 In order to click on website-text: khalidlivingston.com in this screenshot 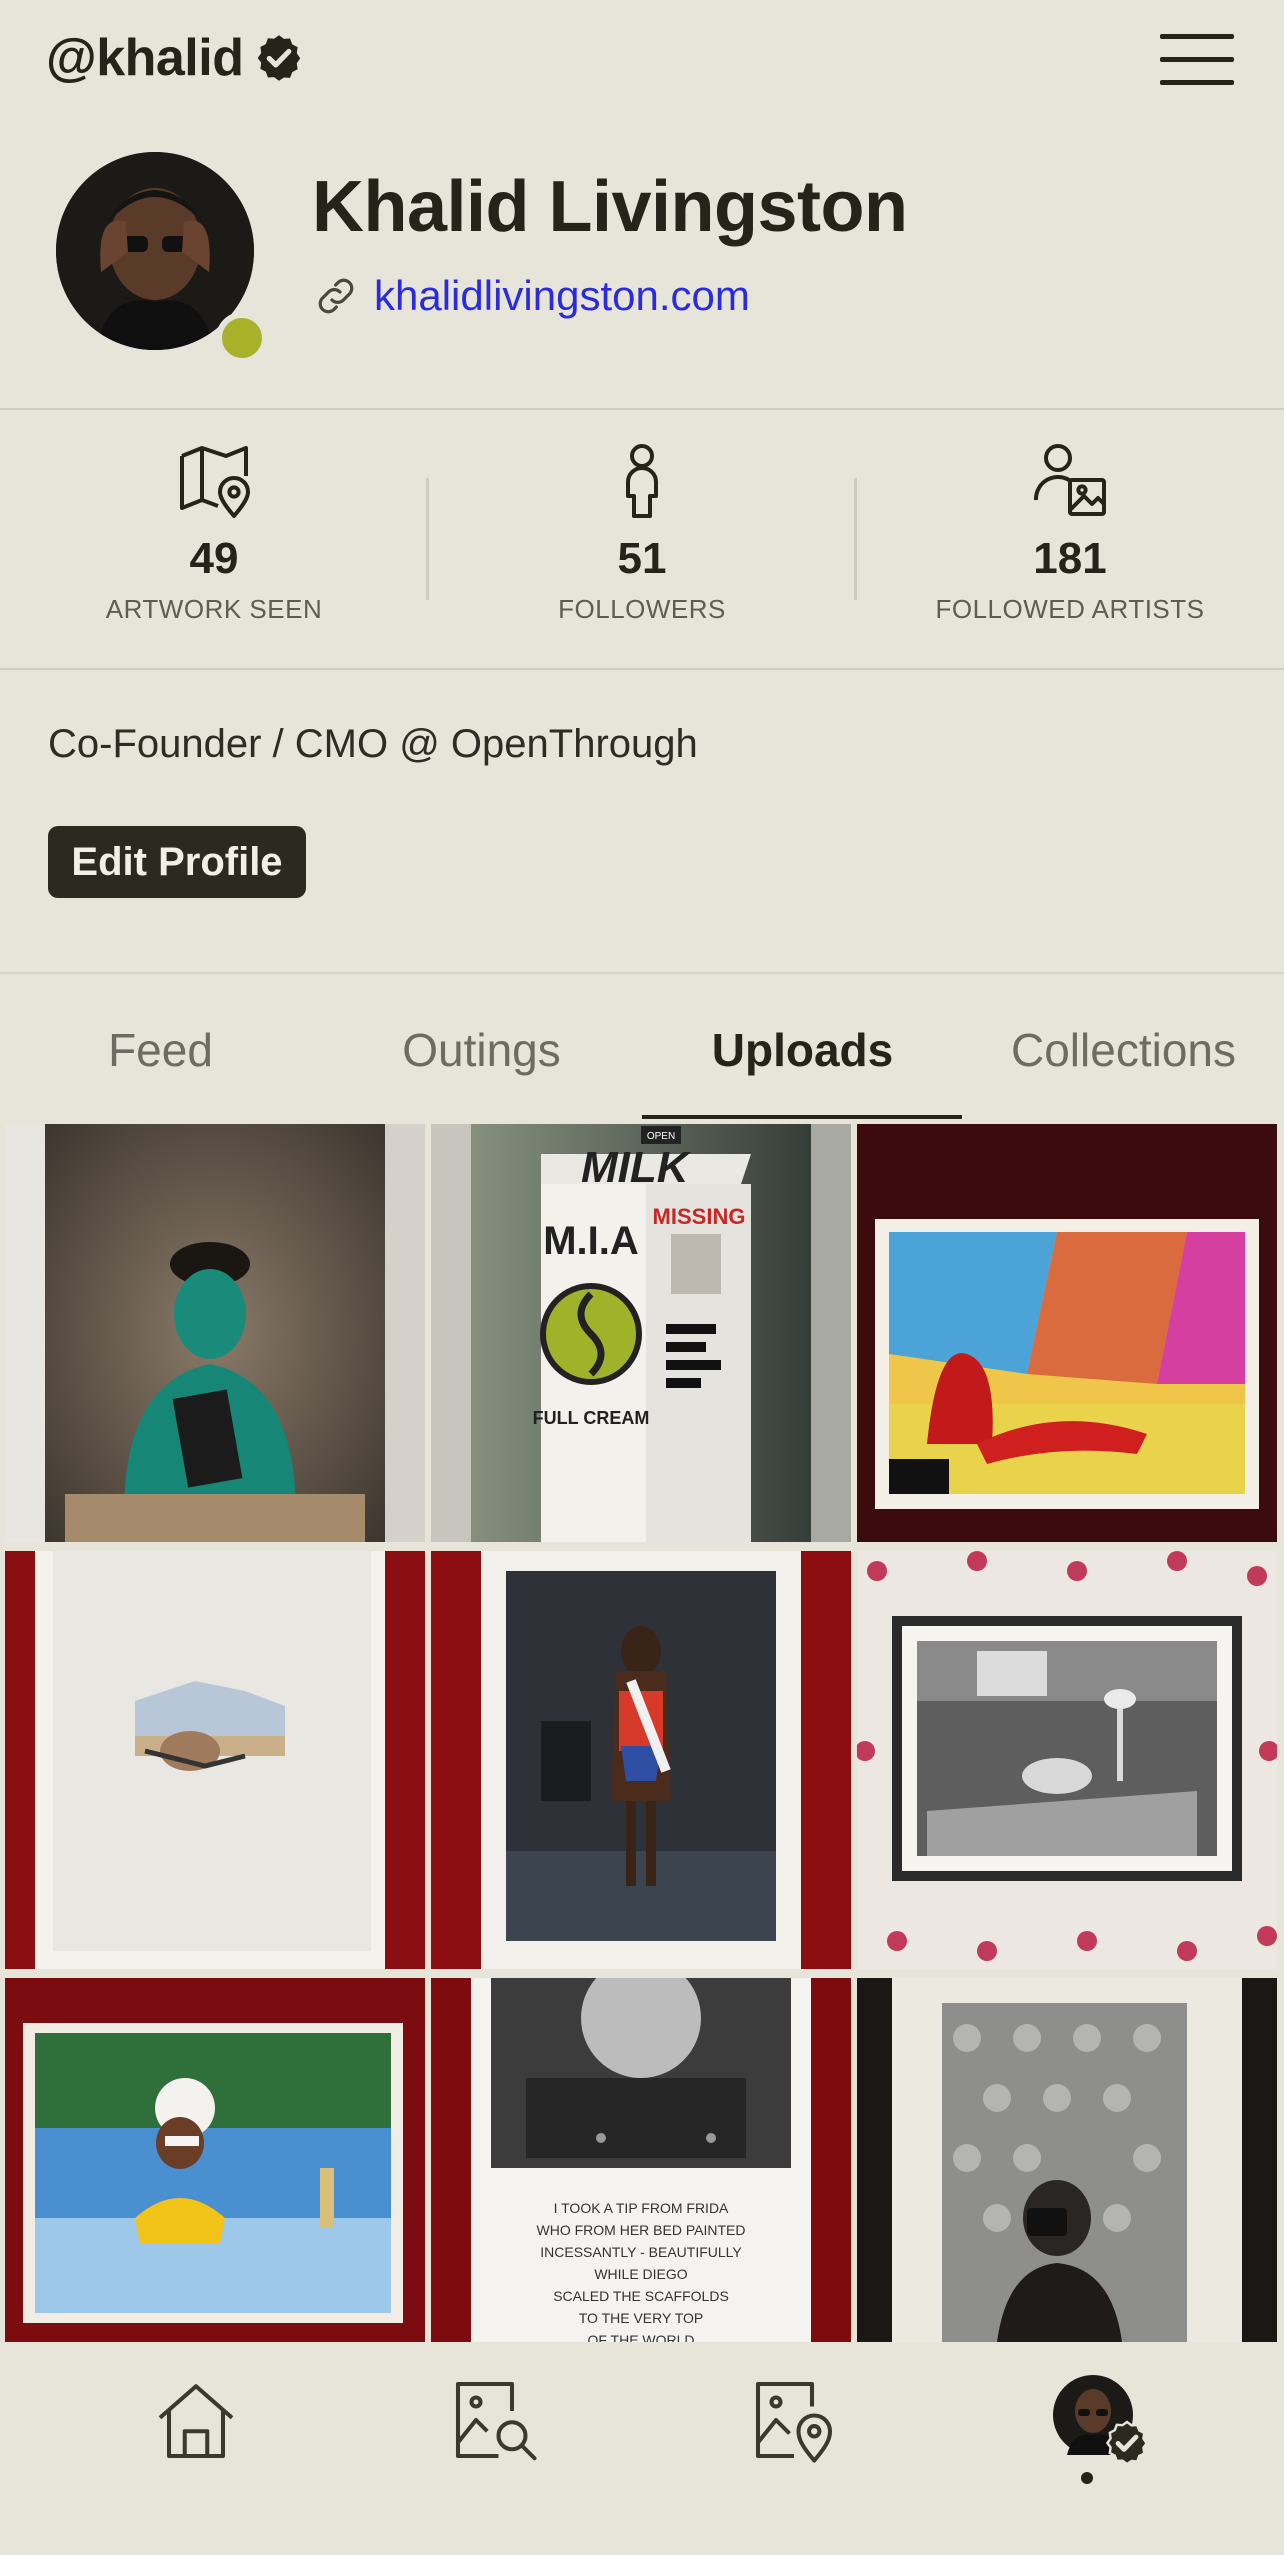, I will do `click(562, 296)`.